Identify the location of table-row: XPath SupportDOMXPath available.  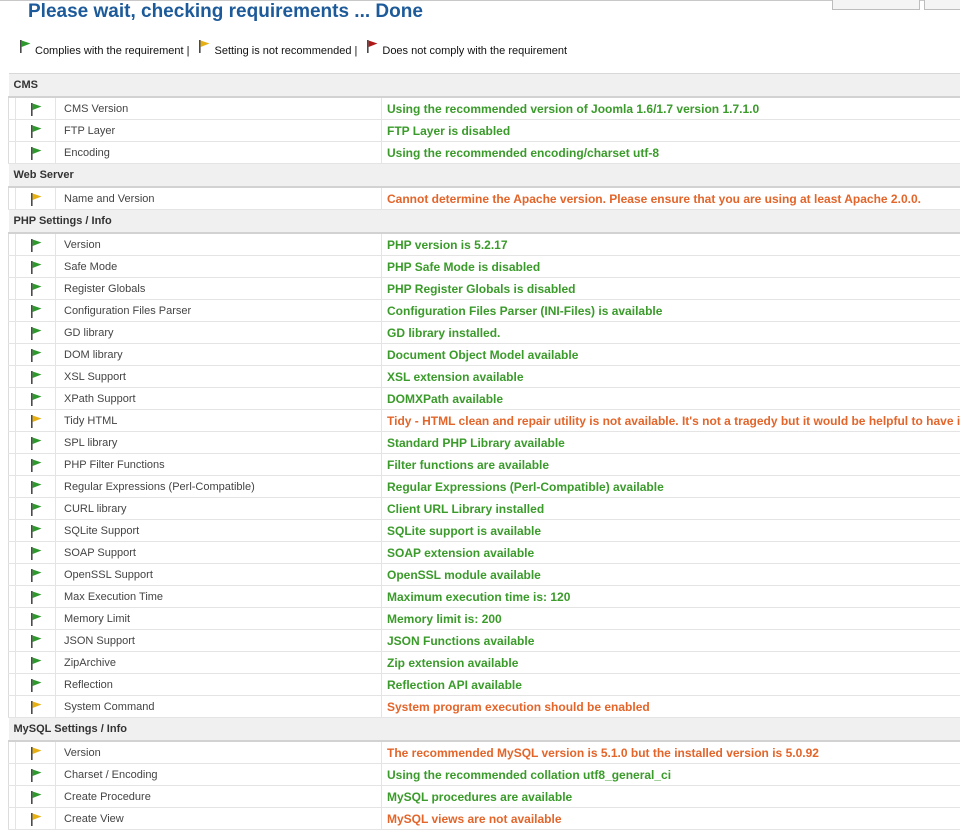
(484, 399).